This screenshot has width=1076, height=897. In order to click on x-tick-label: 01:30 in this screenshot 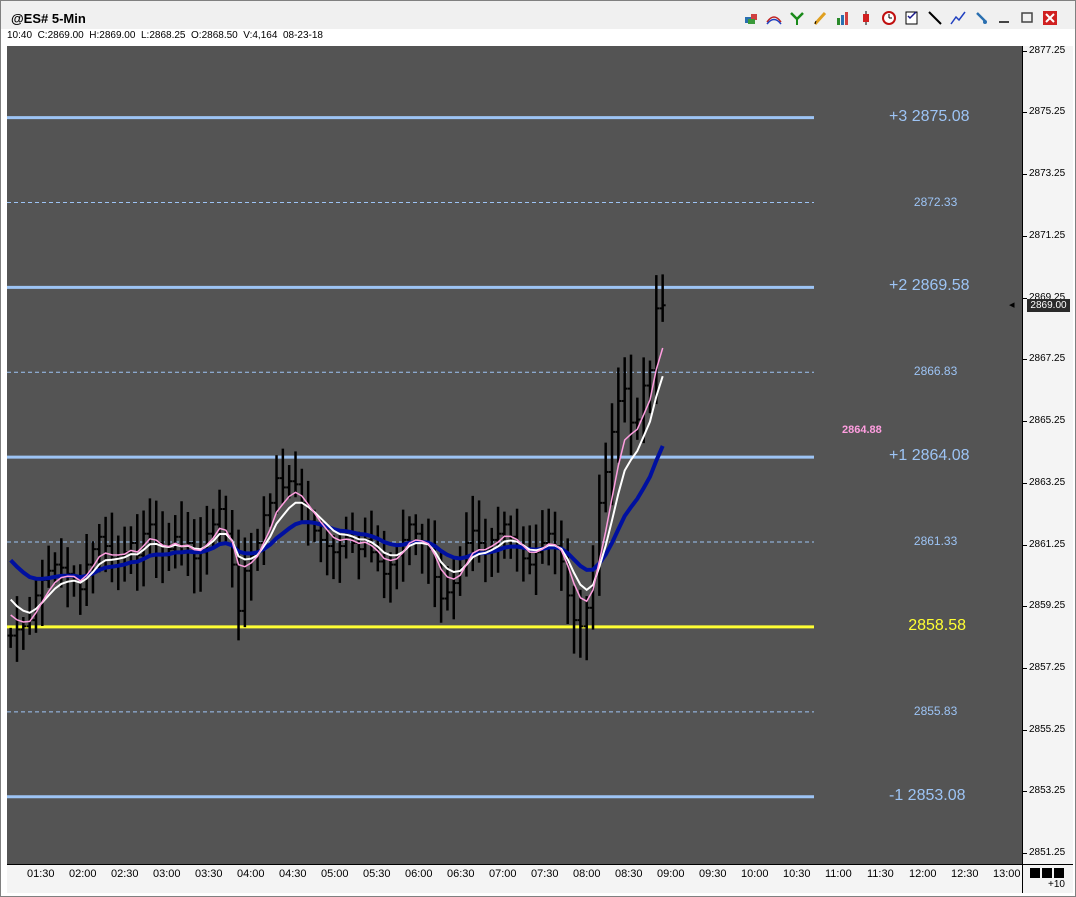, I will do `click(41, 874)`.